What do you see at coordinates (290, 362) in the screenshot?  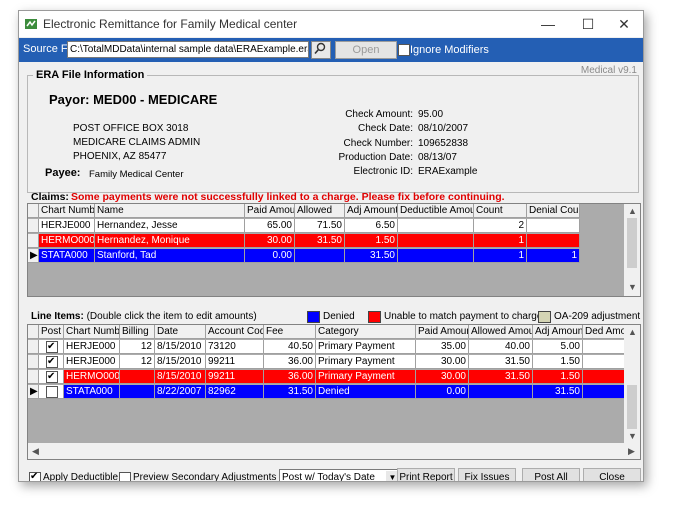 I see `fee-cell: 36.00` at bounding box center [290, 362].